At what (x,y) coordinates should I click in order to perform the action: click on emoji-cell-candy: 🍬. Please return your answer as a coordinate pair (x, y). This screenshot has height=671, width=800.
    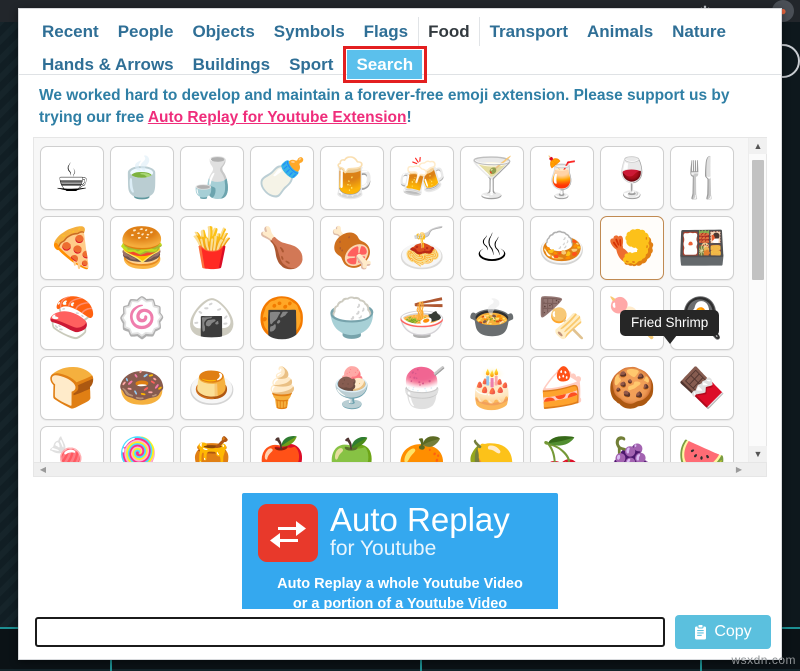
    Looking at the image, I should click on (72, 444).